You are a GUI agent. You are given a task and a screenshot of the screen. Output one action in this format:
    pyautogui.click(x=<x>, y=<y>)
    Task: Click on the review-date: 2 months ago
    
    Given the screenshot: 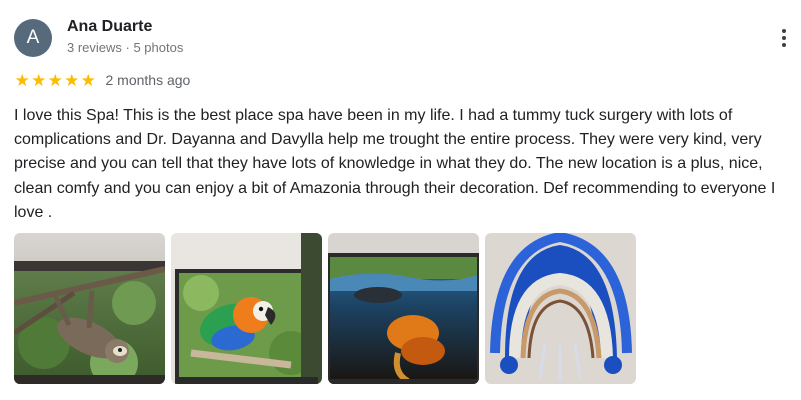 What is the action you would take?
    pyautogui.click(x=148, y=80)
    